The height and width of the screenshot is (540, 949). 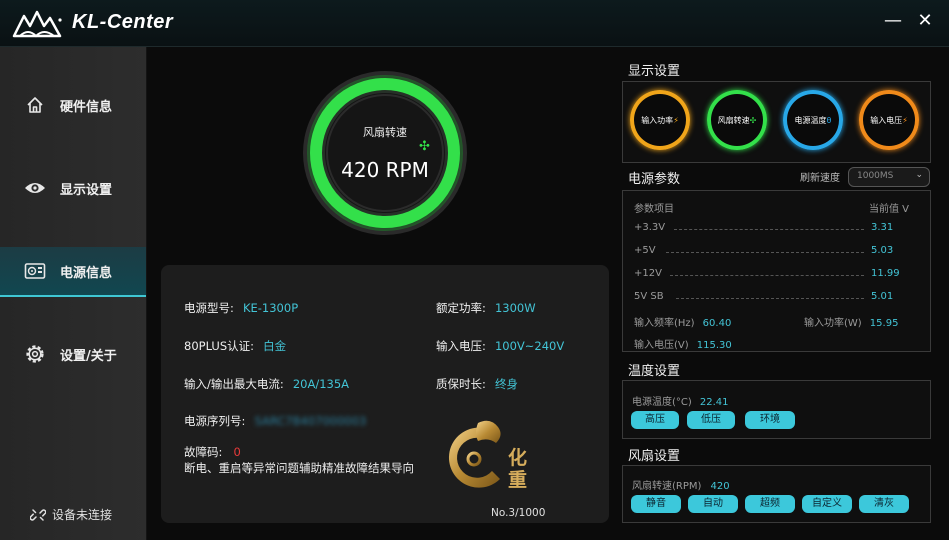 I want to click on param-label: +5V, so click(x=645, y=250).